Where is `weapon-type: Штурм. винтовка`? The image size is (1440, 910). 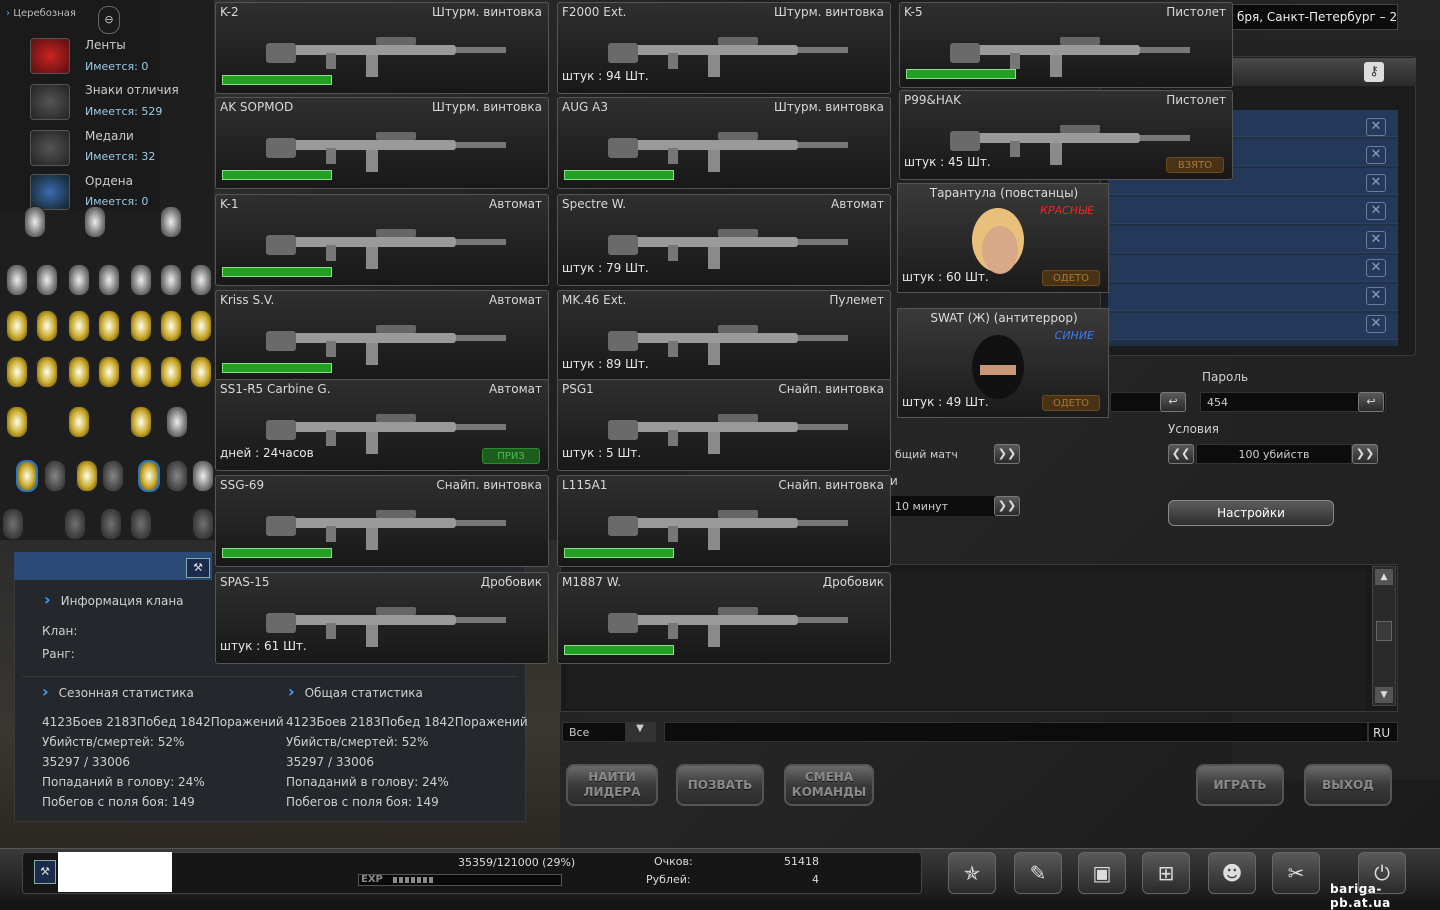 weapon-type: Штурм. винтовка is located at coordinates (829, 107).